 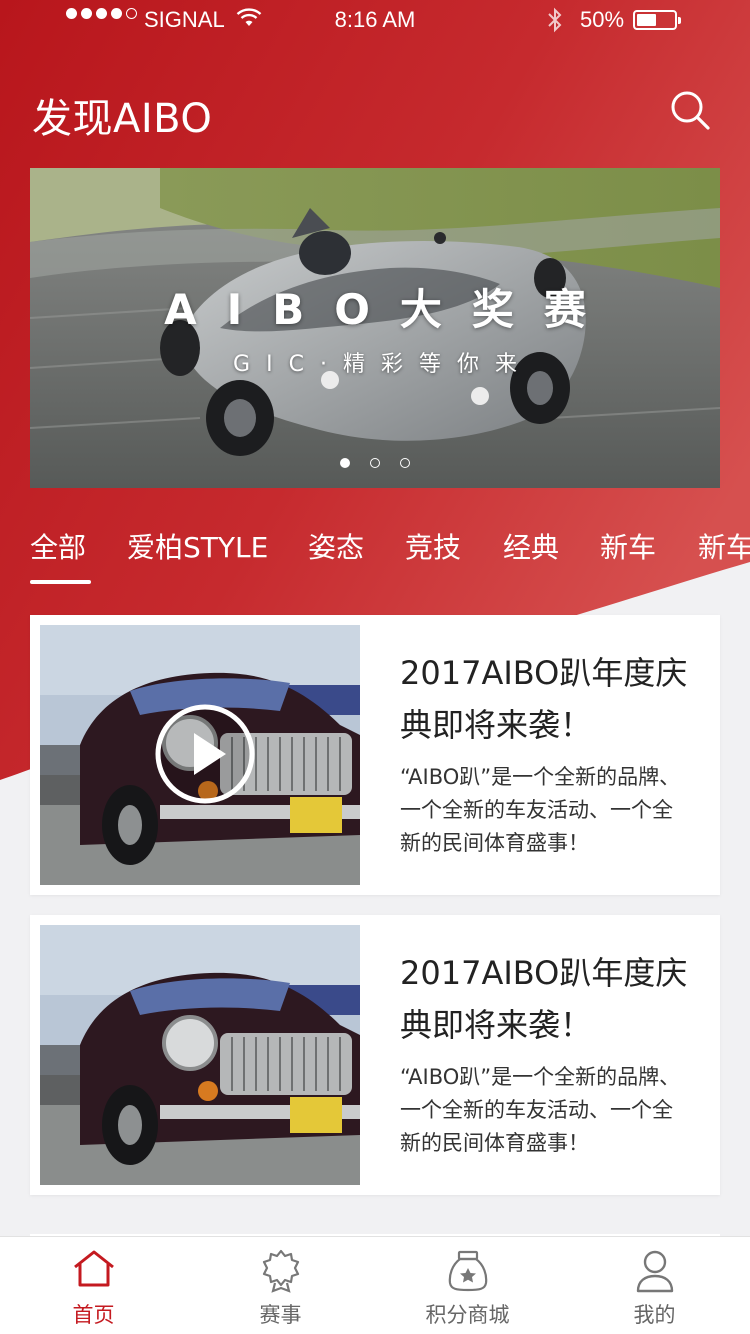 I want to click on tab-aibo-style: 爱柏STYLE, so click(x=197, y=546).